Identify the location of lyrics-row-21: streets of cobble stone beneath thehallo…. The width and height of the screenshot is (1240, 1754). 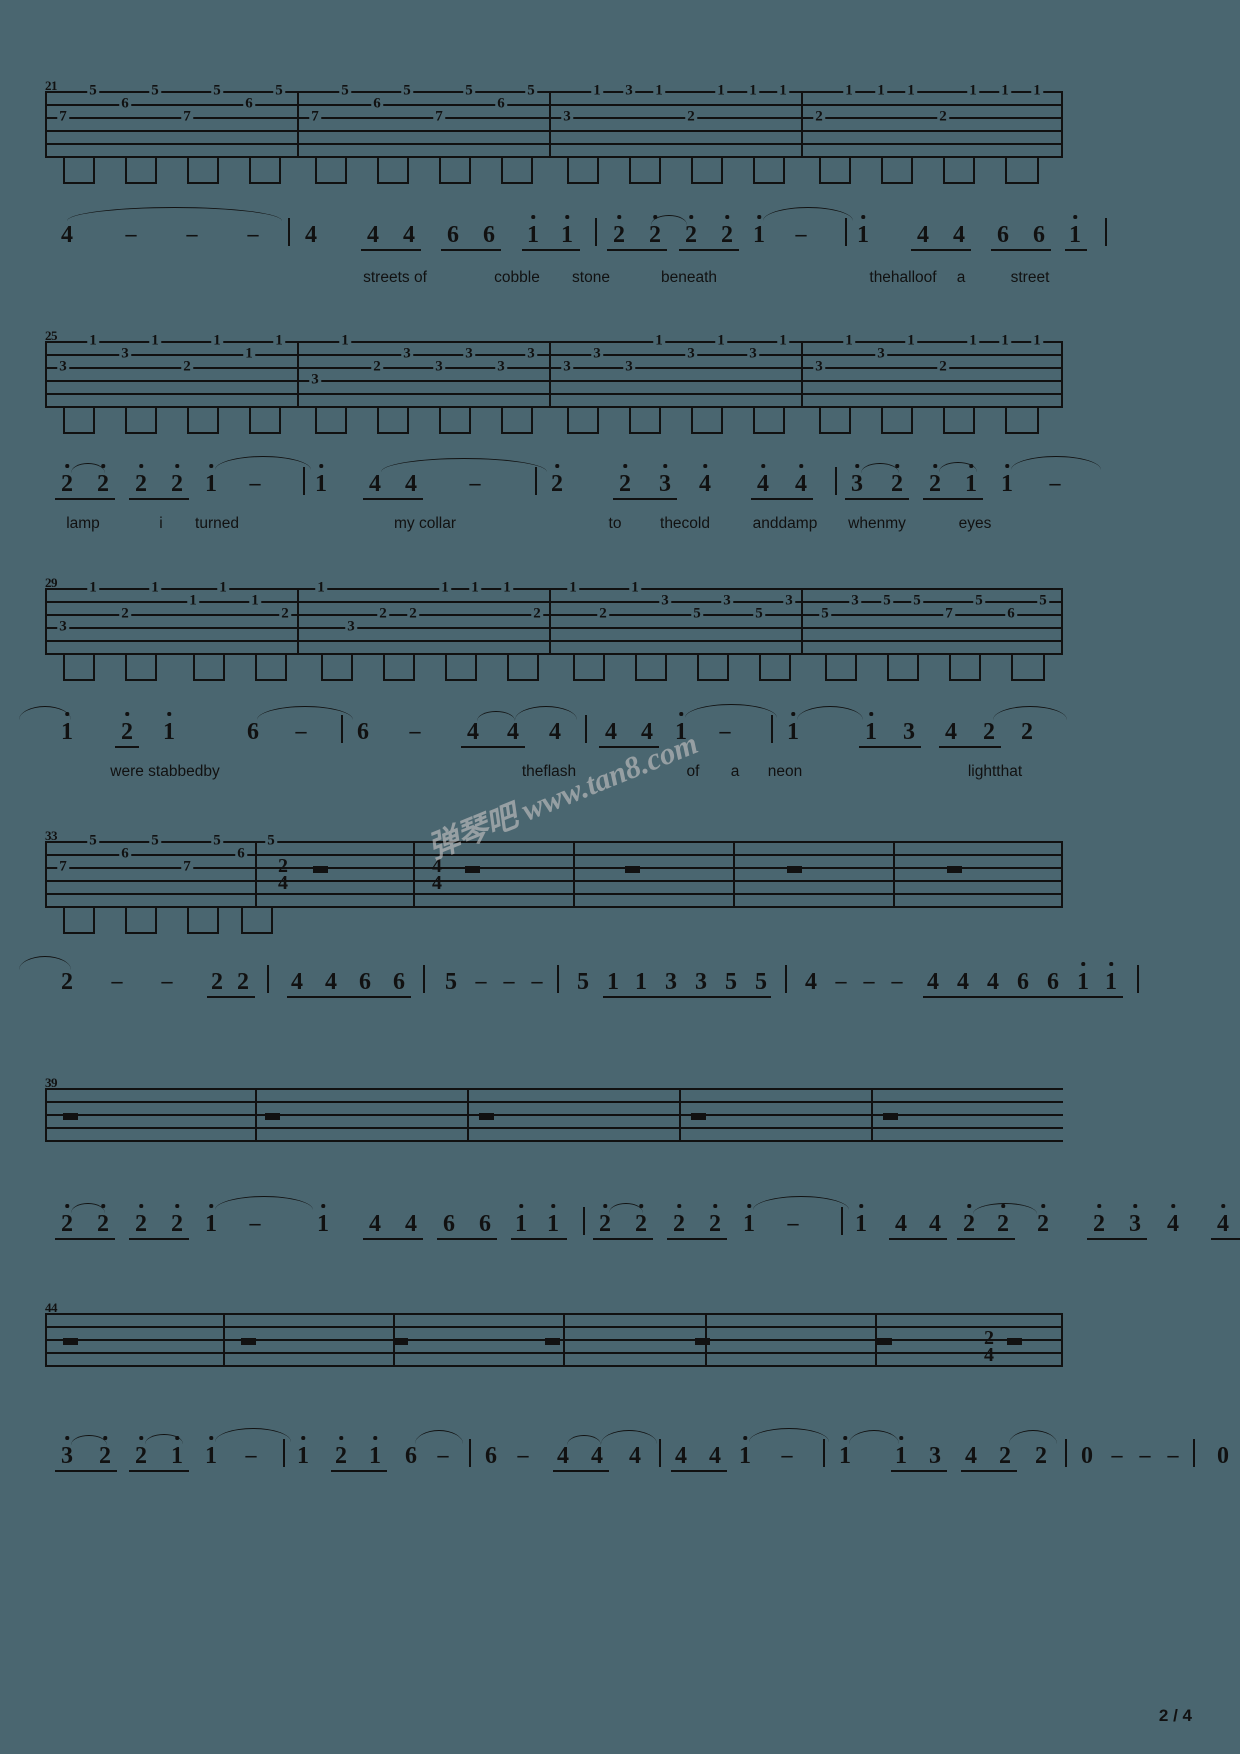
(575, 280).